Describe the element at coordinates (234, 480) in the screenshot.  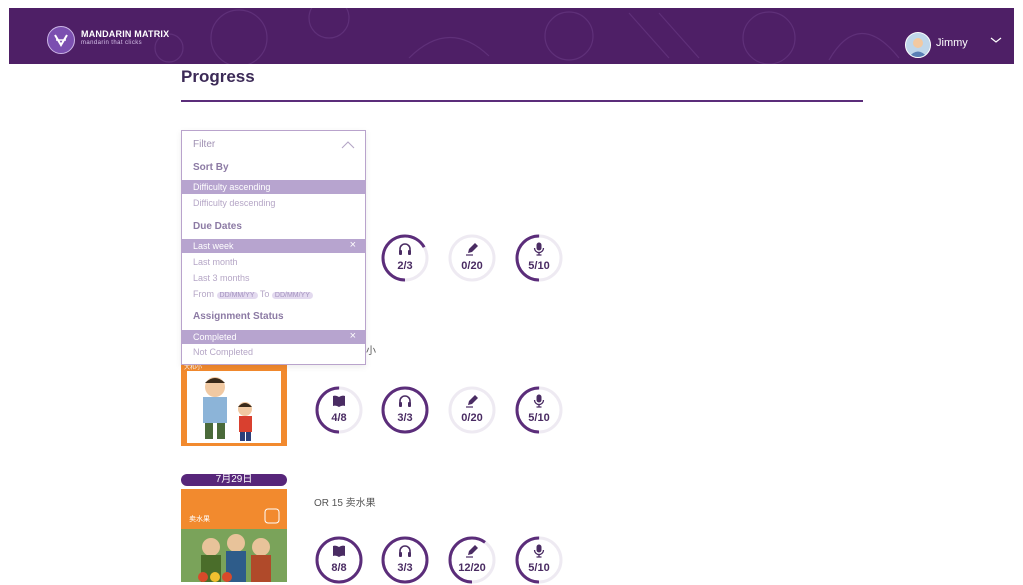
I see `due-date-badge: 7月29日` at that location.